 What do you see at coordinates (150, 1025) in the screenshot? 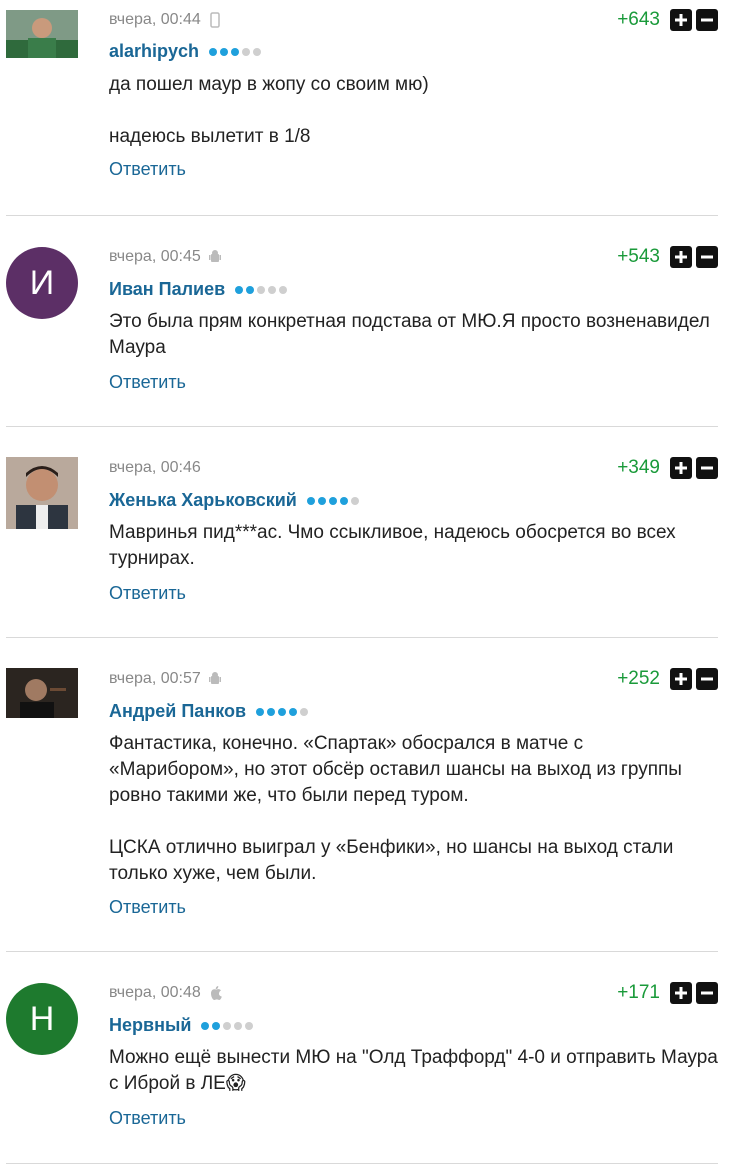
I see `author-name: Нервный` at bounding box center [150, 1025].